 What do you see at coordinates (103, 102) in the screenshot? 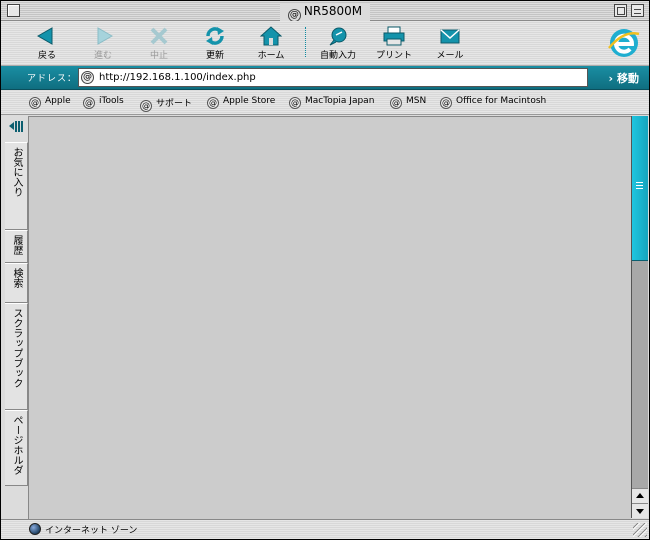
I see `favorite-itools: @ iTools` at bounding box center [103, 102].